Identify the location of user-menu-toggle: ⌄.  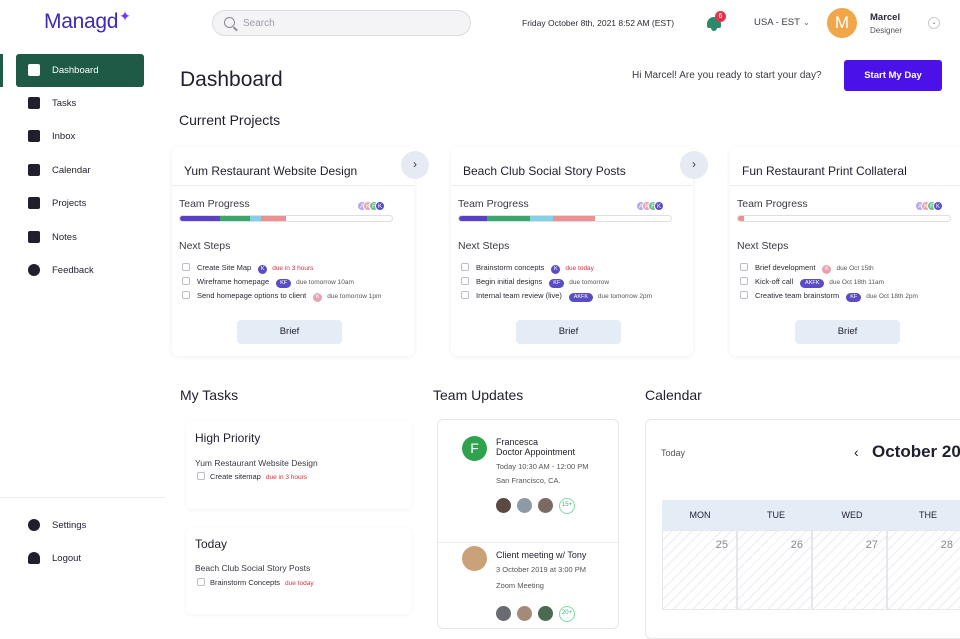
(934, 23).